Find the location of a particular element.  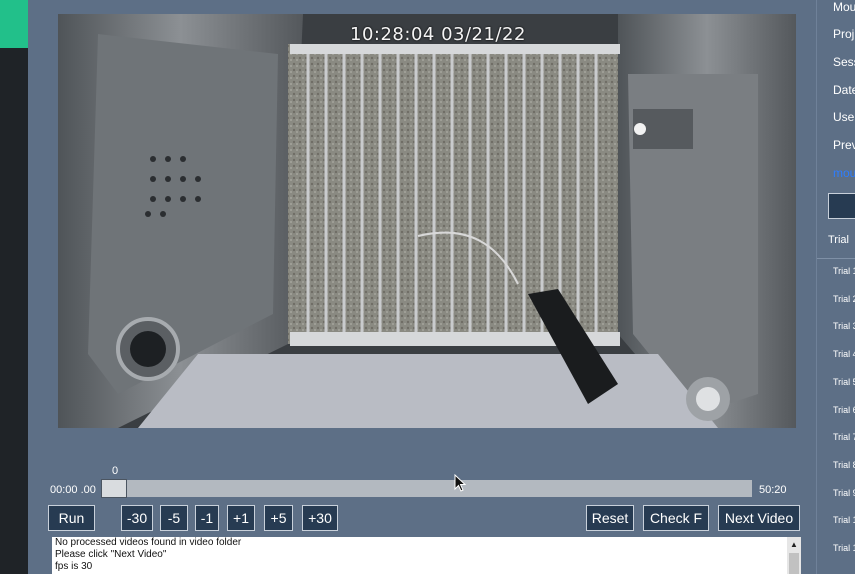

trial-header: Trial is located at coordinates (838, 240).